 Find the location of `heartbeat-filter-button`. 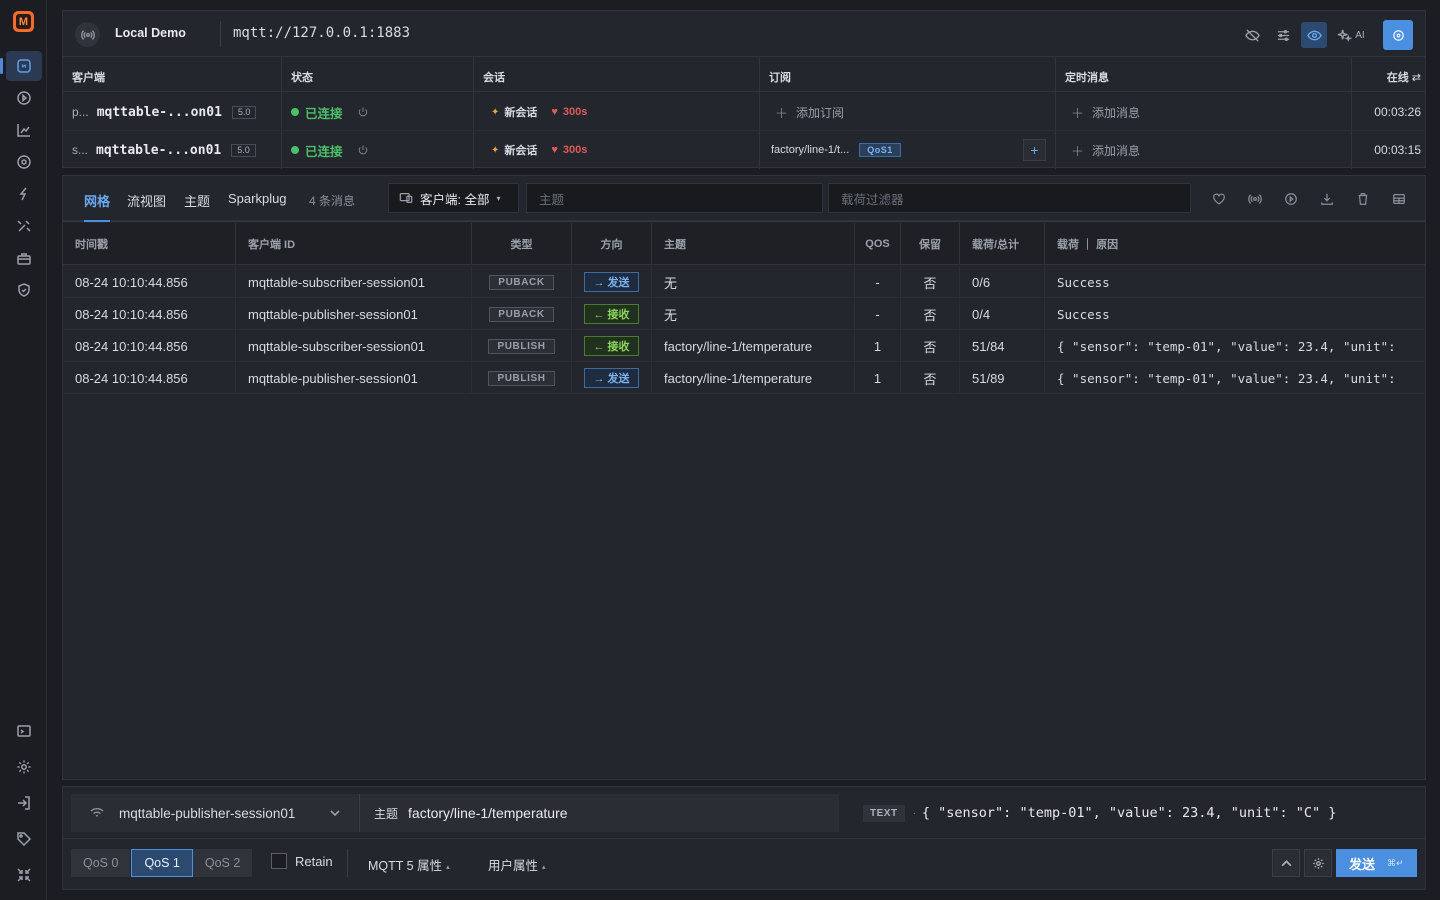

heartbeat-filter-button is located at coordinates (1219, 199).